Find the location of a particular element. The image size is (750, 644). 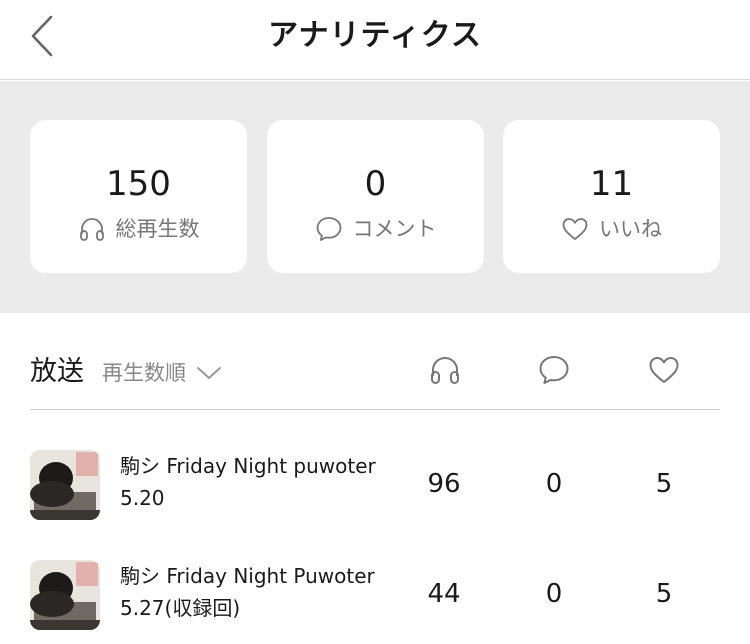

broadcast-title: 駒シ Friday Night puwoter 5.20 is located at coordinates (248, 482).